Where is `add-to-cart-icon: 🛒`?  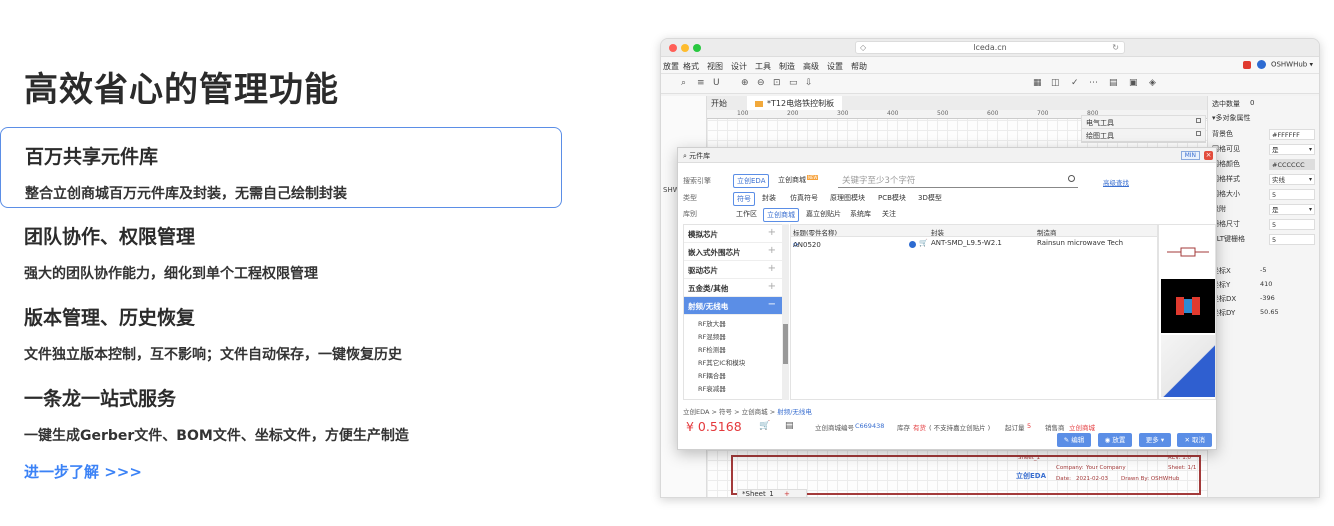 add-to-cart-icon: 🛒 is located at coordinates (764, 426).